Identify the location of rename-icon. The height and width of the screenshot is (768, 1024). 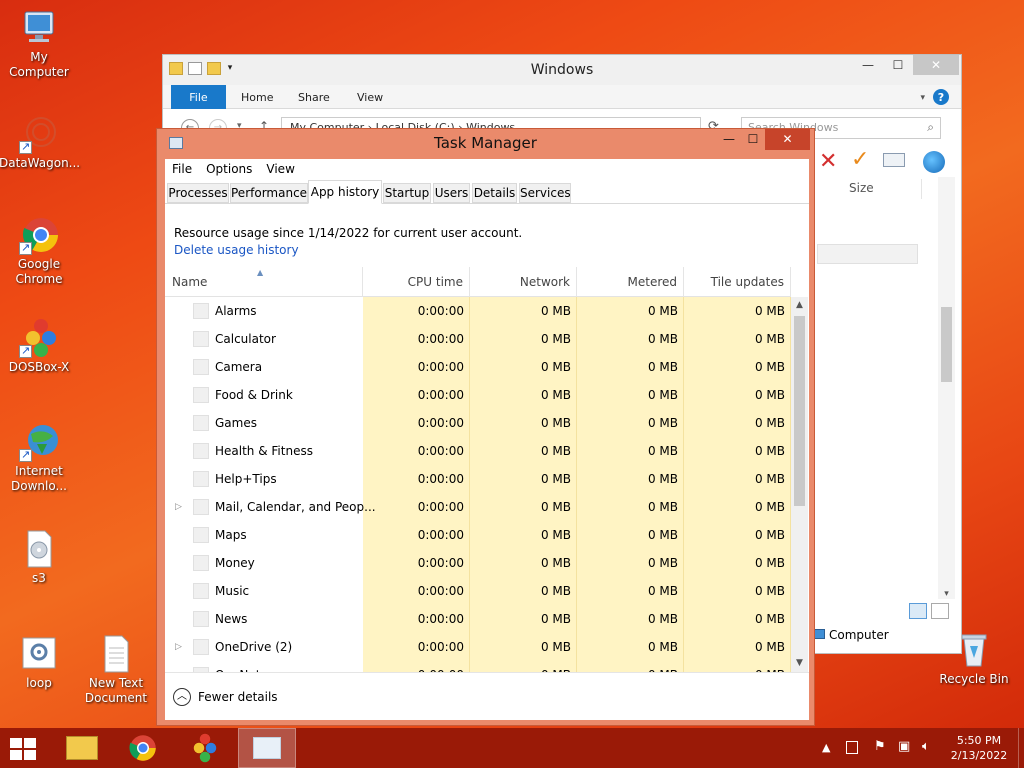
(894, 160).